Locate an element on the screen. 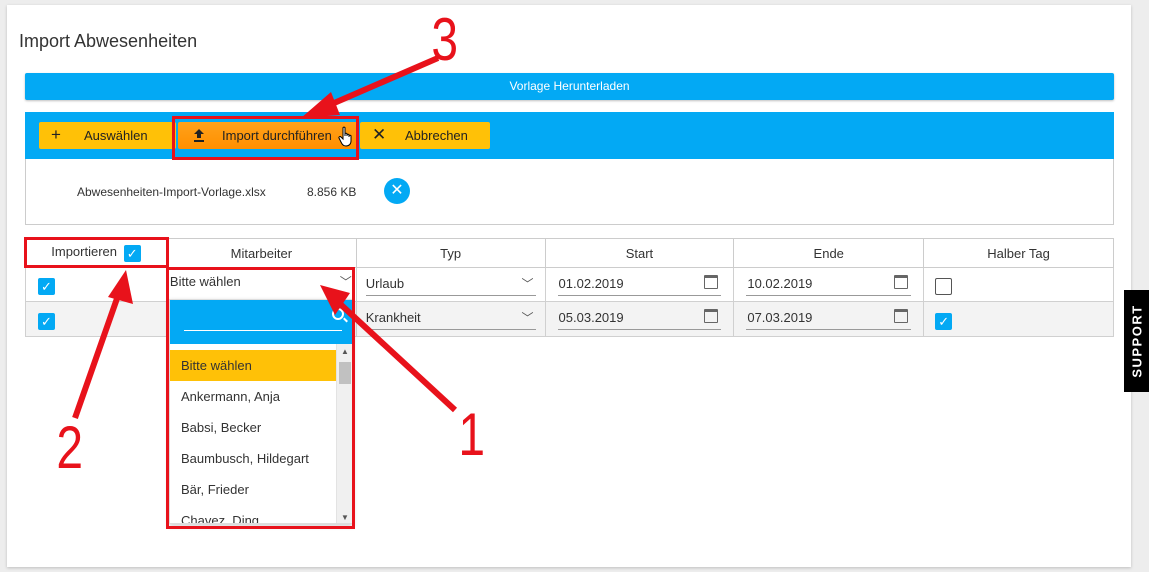  cell-start: 01.02.2019 is located at coordinates (639, 284).